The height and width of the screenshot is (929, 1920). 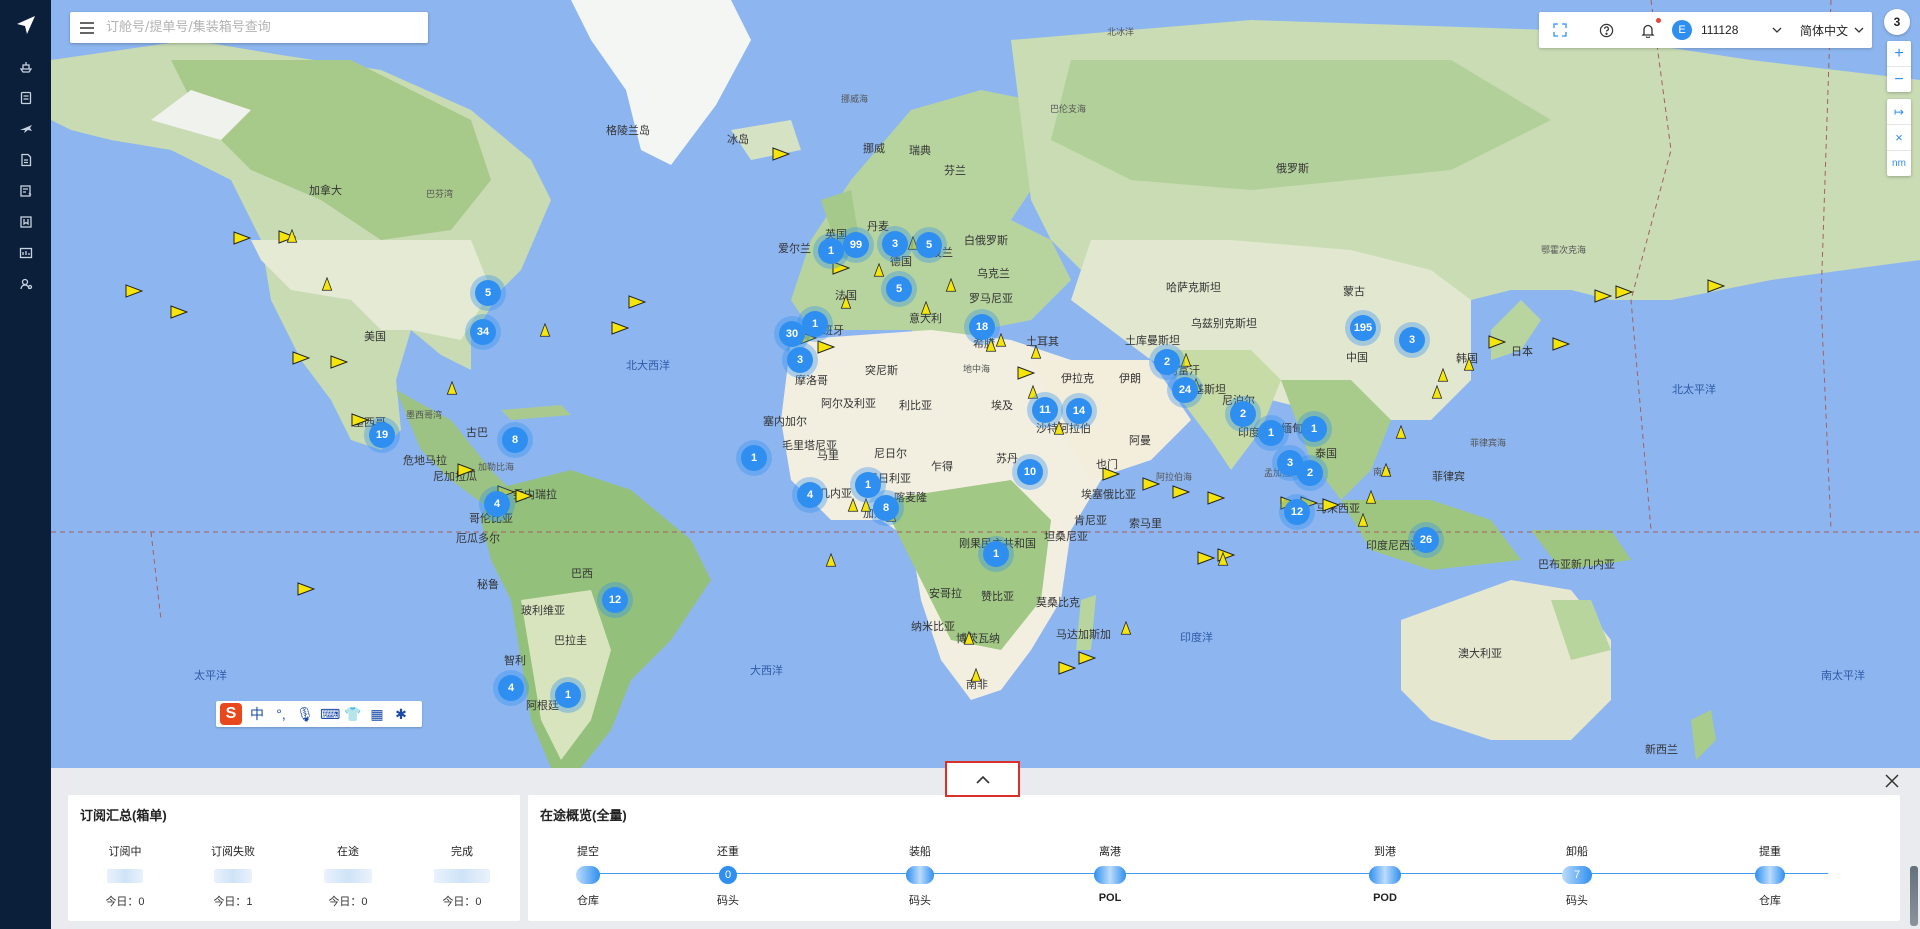 I want to click on ime-lang-toggle: 中, so click(x=257, y=714).